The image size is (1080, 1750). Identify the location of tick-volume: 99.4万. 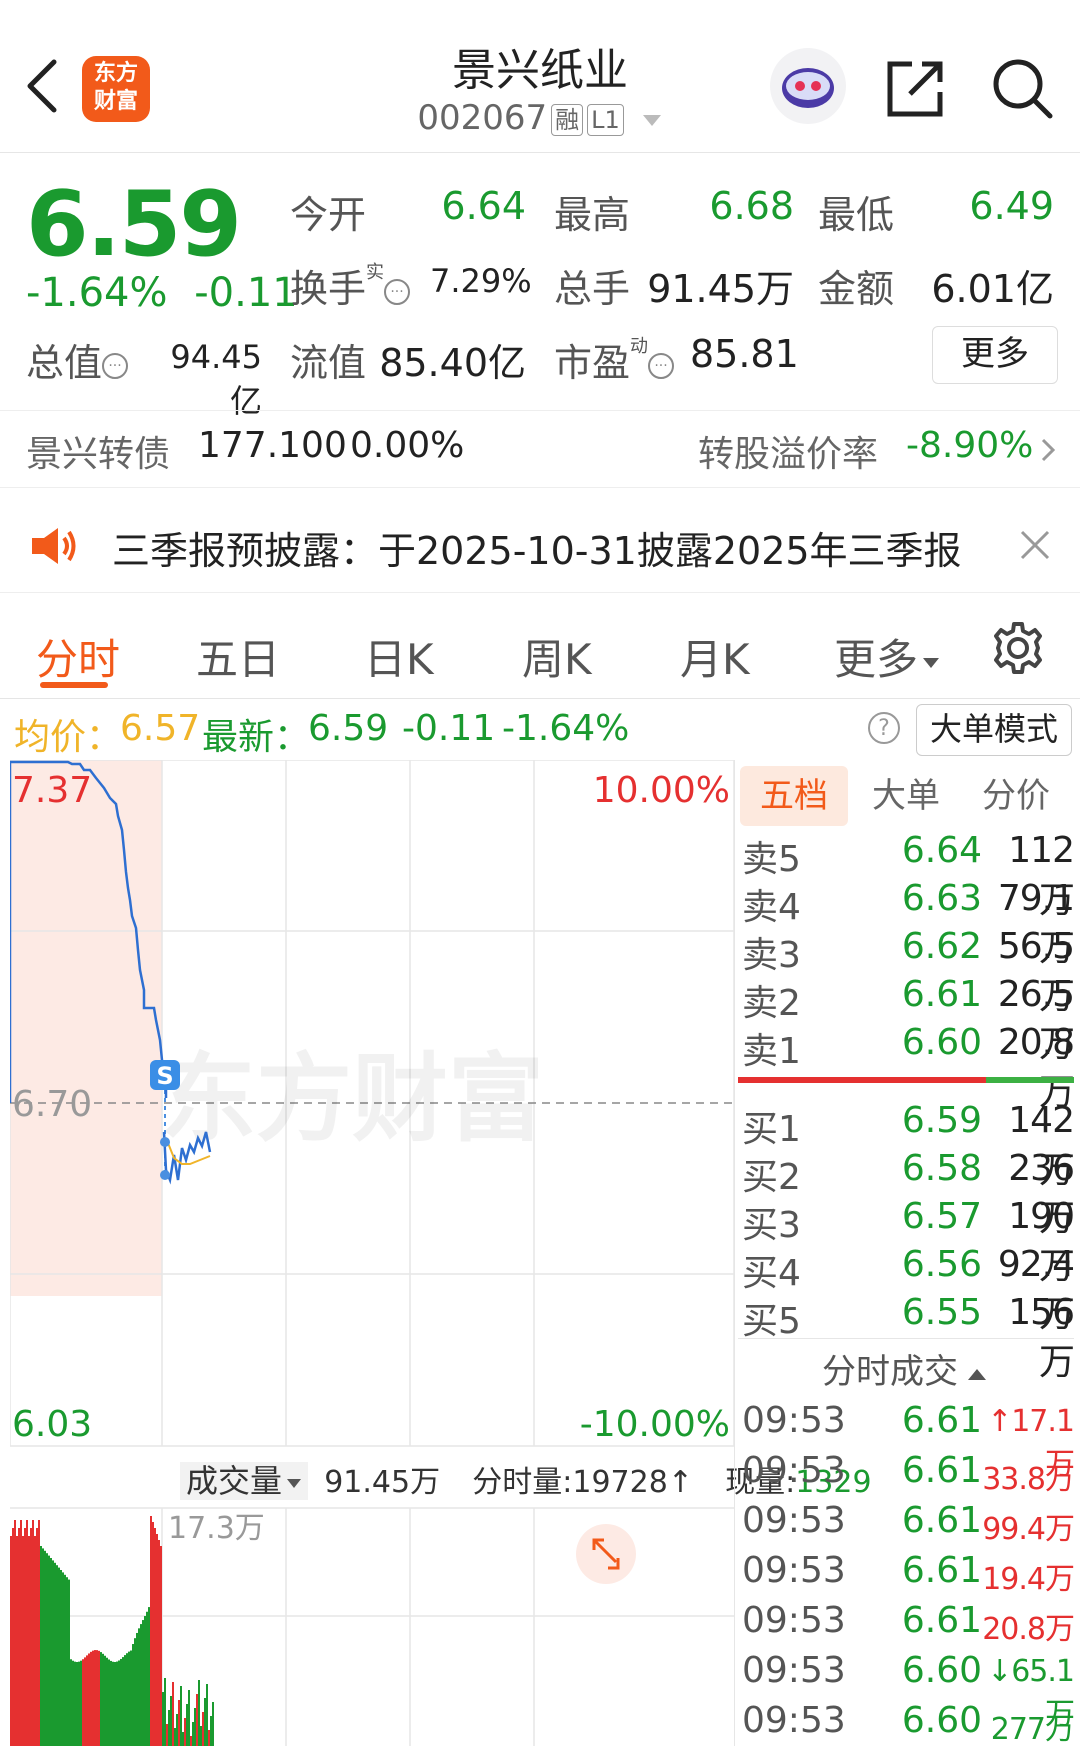
(1028, 1529).